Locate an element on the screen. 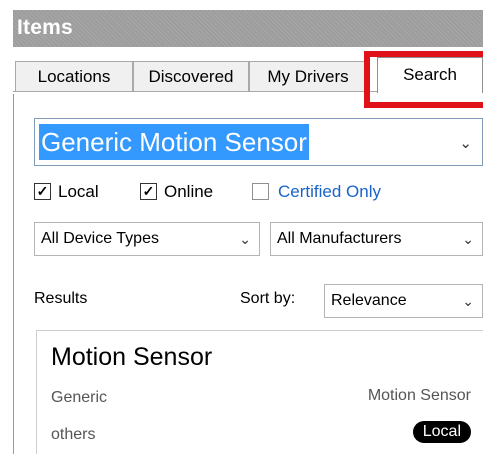 Image resolution: width=483 pixels, height=454 pixels. manufacturer-select: All Manufacturers ⌄ is located at coordinates (376, 239).